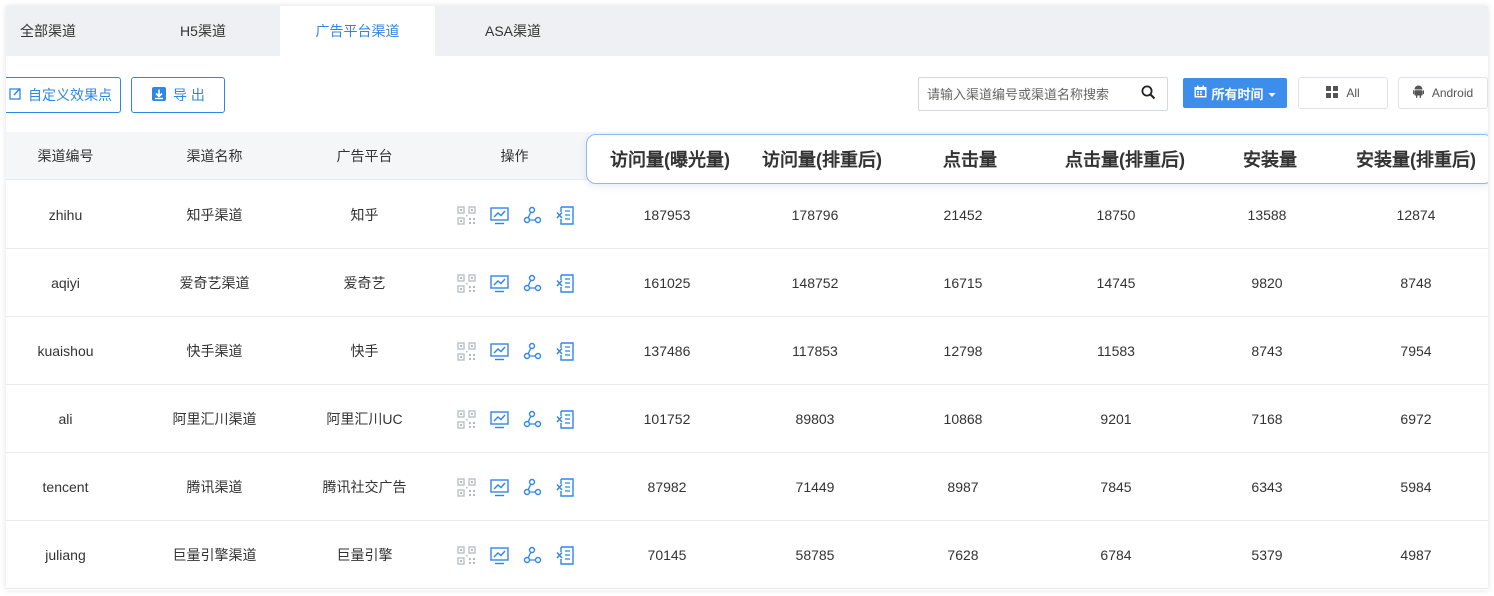 The width and height of the screenshot is (1494, 596). What do you see at coordinates (667, 215) in the screenshot?
I see `cell-visits: 187953` at bounding box center [667, 215].